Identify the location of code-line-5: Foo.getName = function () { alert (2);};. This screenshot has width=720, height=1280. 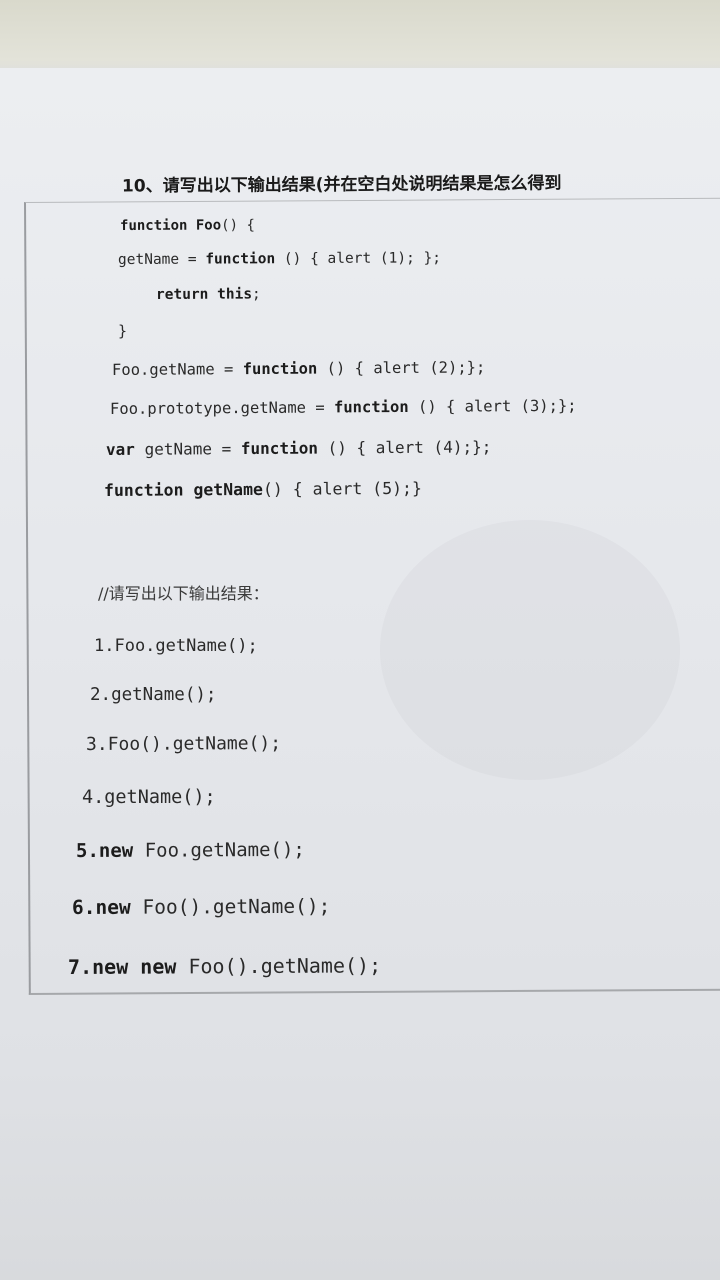
(298, 368).